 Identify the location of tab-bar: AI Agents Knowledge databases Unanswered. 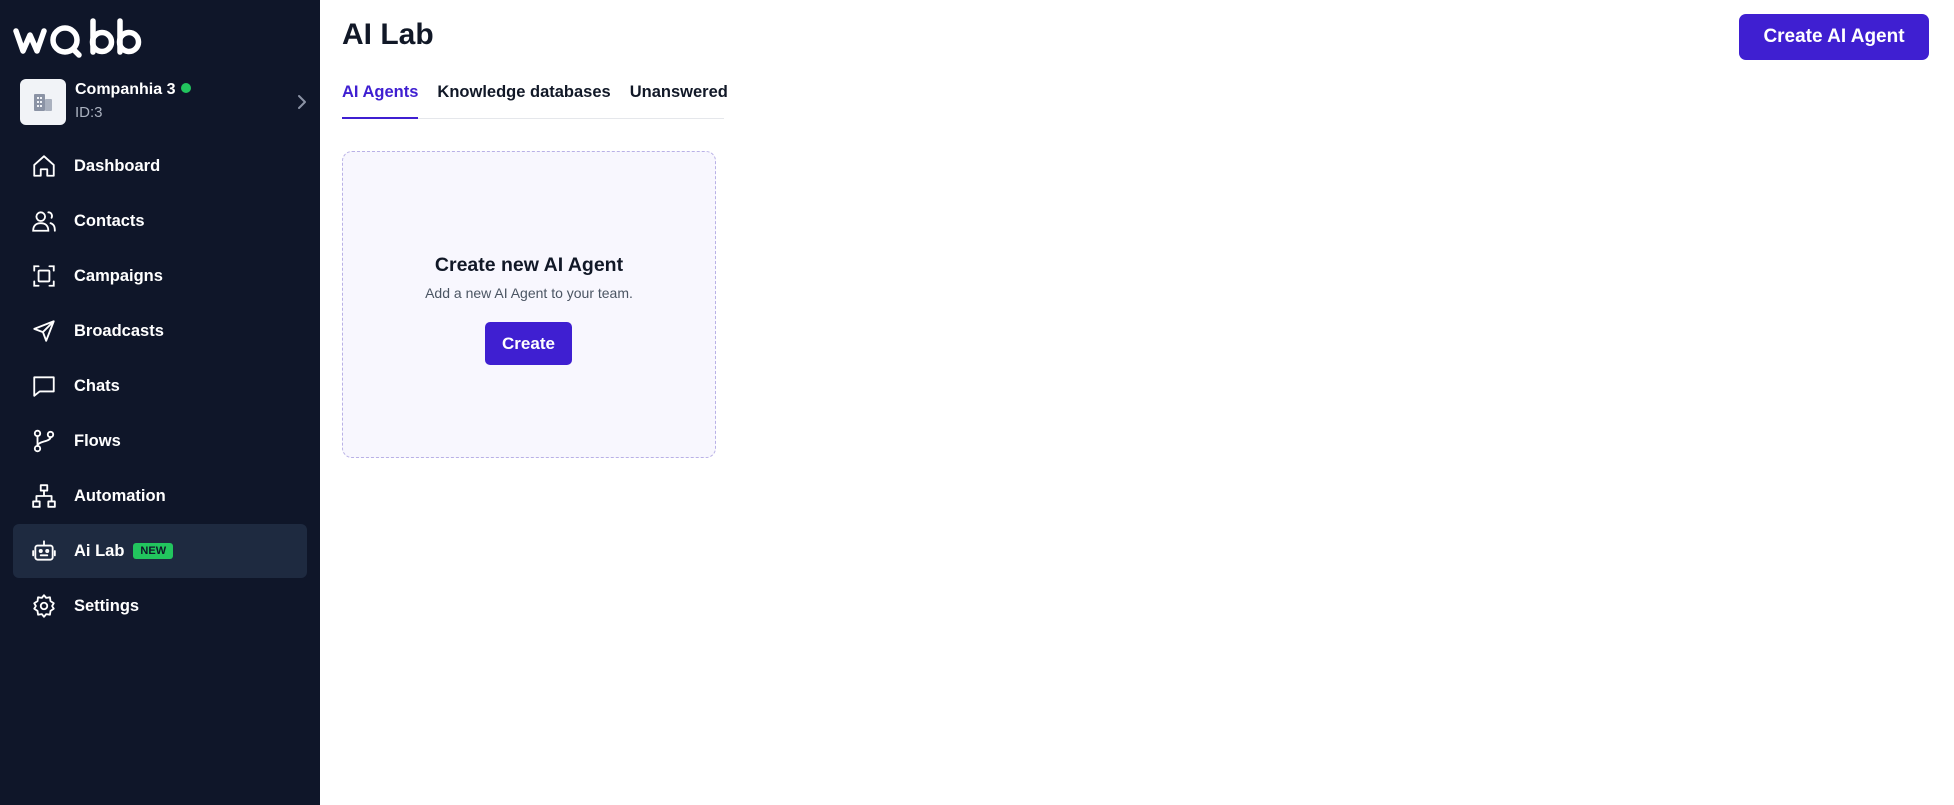
(535, 99).